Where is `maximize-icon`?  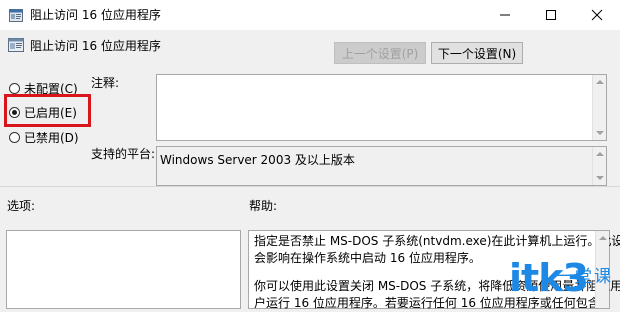
maximize-icon is located at coordinates (551, 15).